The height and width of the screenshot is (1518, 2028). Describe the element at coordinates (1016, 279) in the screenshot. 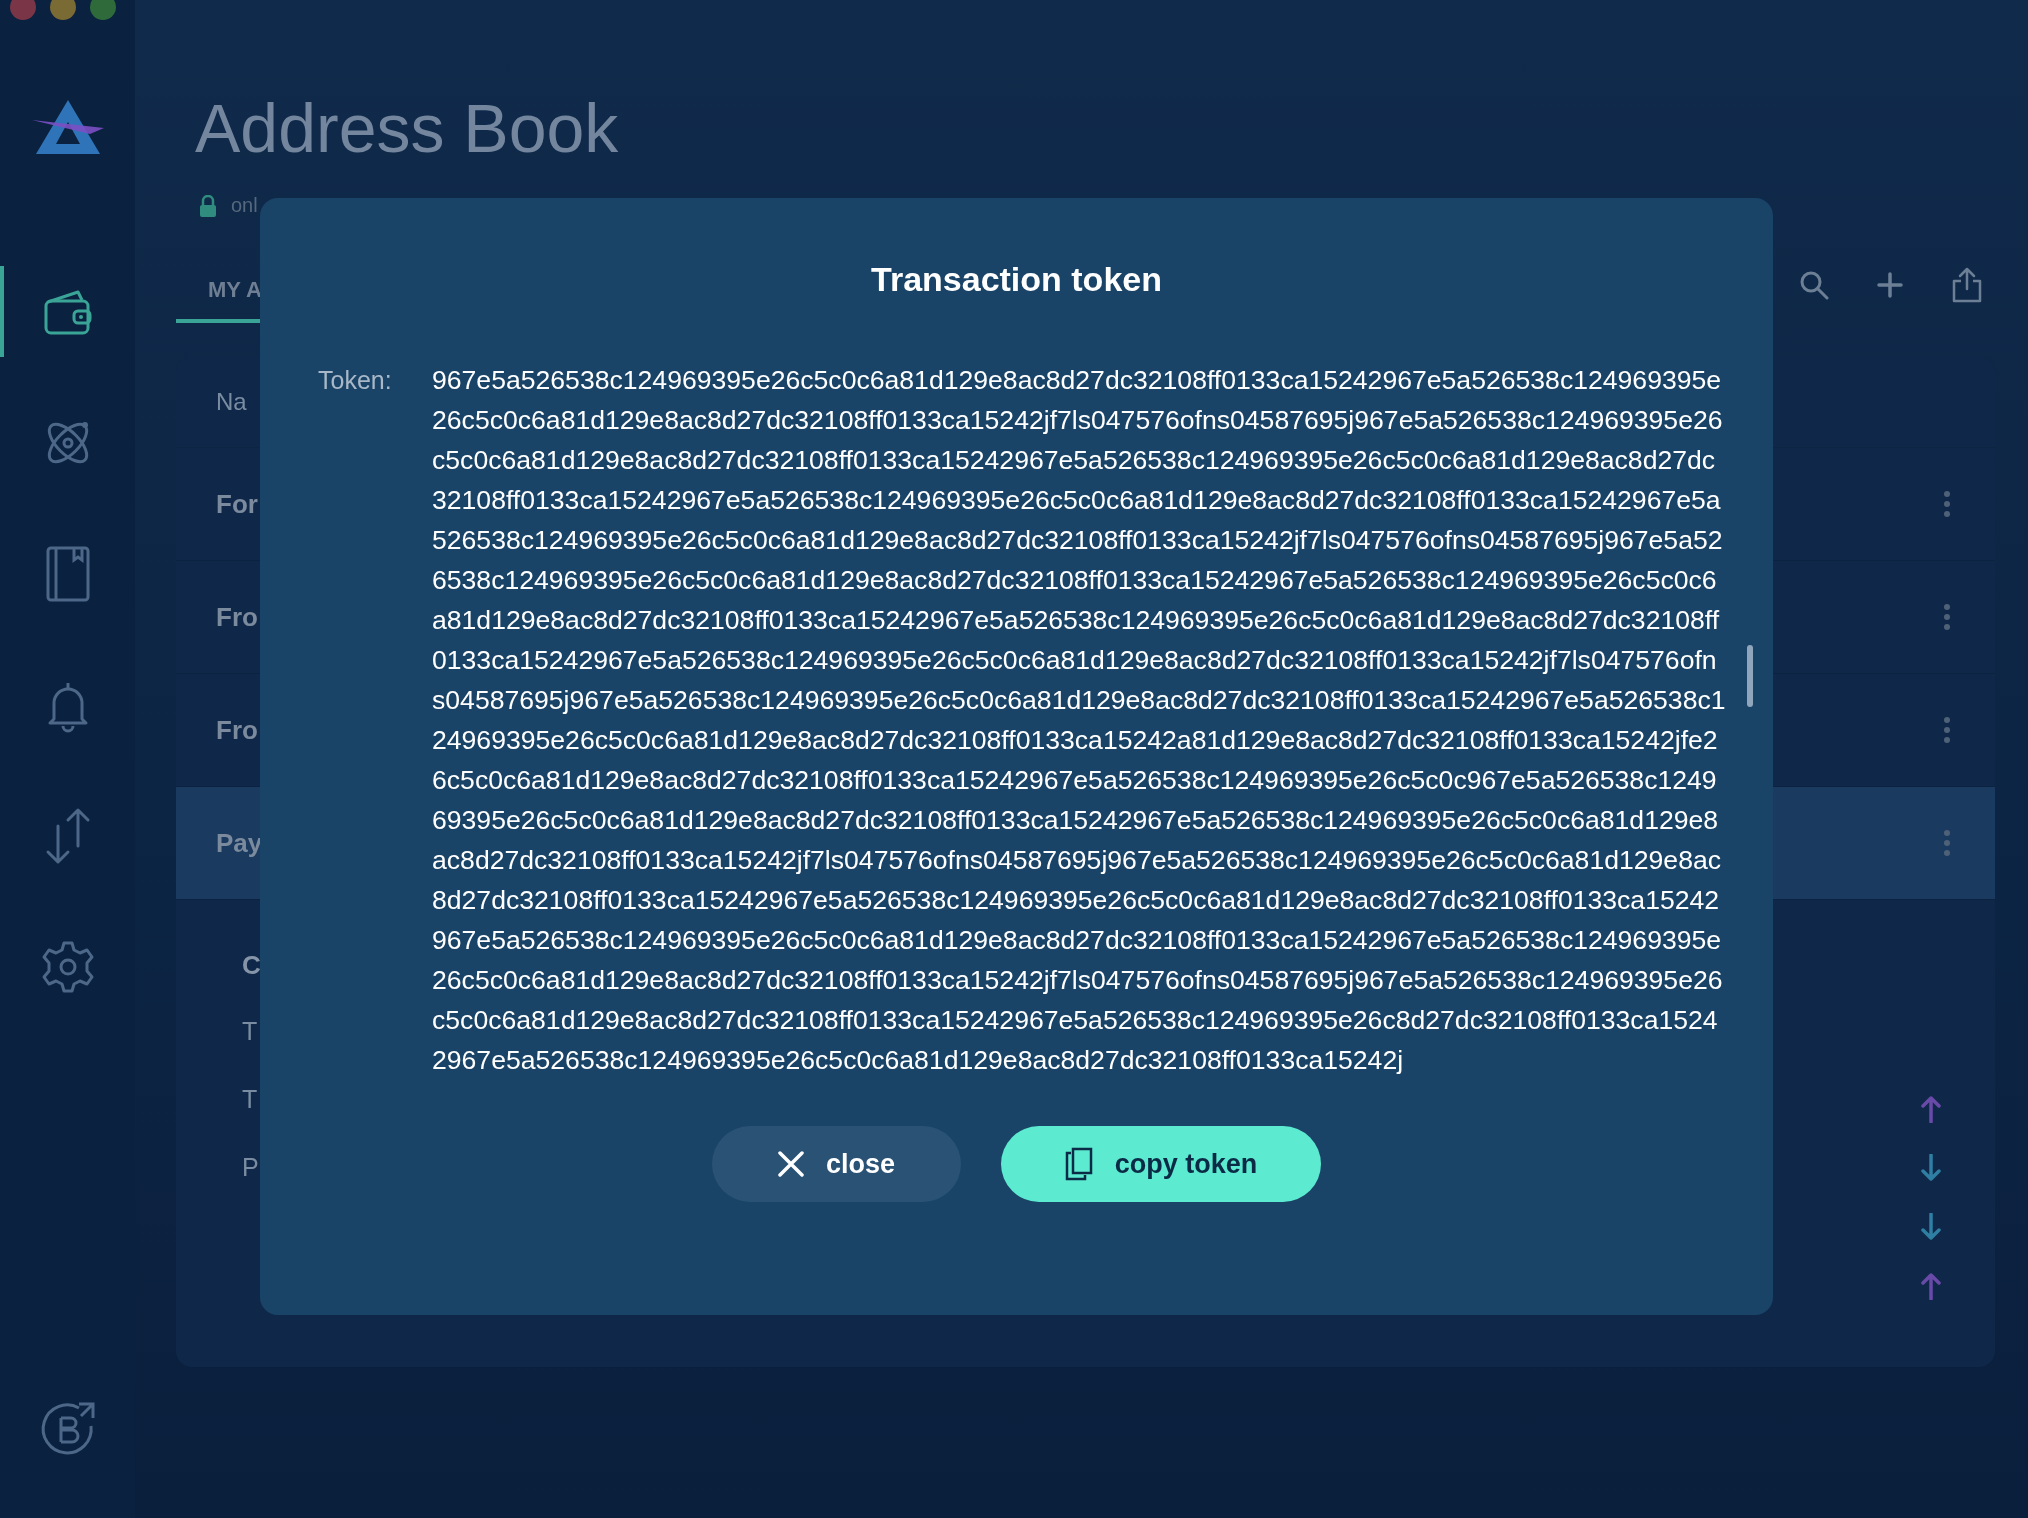

I see `dialog-title: Transaction token` at that location.